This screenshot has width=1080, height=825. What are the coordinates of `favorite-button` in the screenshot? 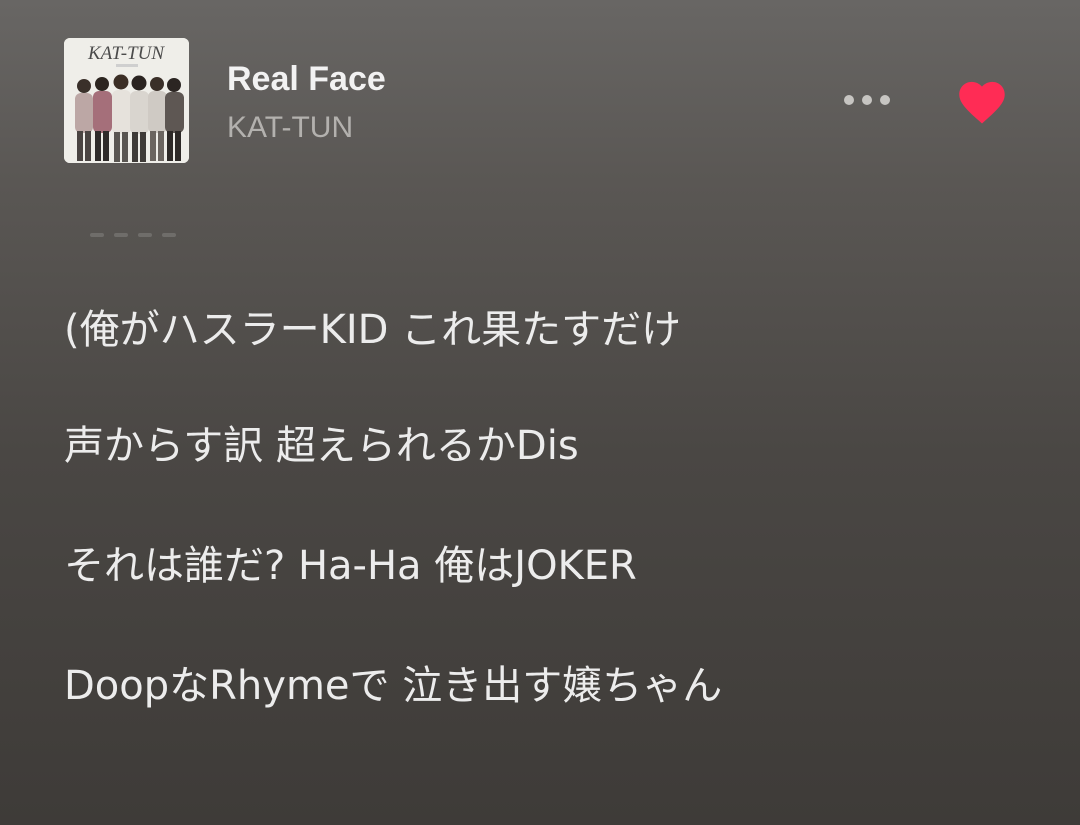 It's located at (982, 100).